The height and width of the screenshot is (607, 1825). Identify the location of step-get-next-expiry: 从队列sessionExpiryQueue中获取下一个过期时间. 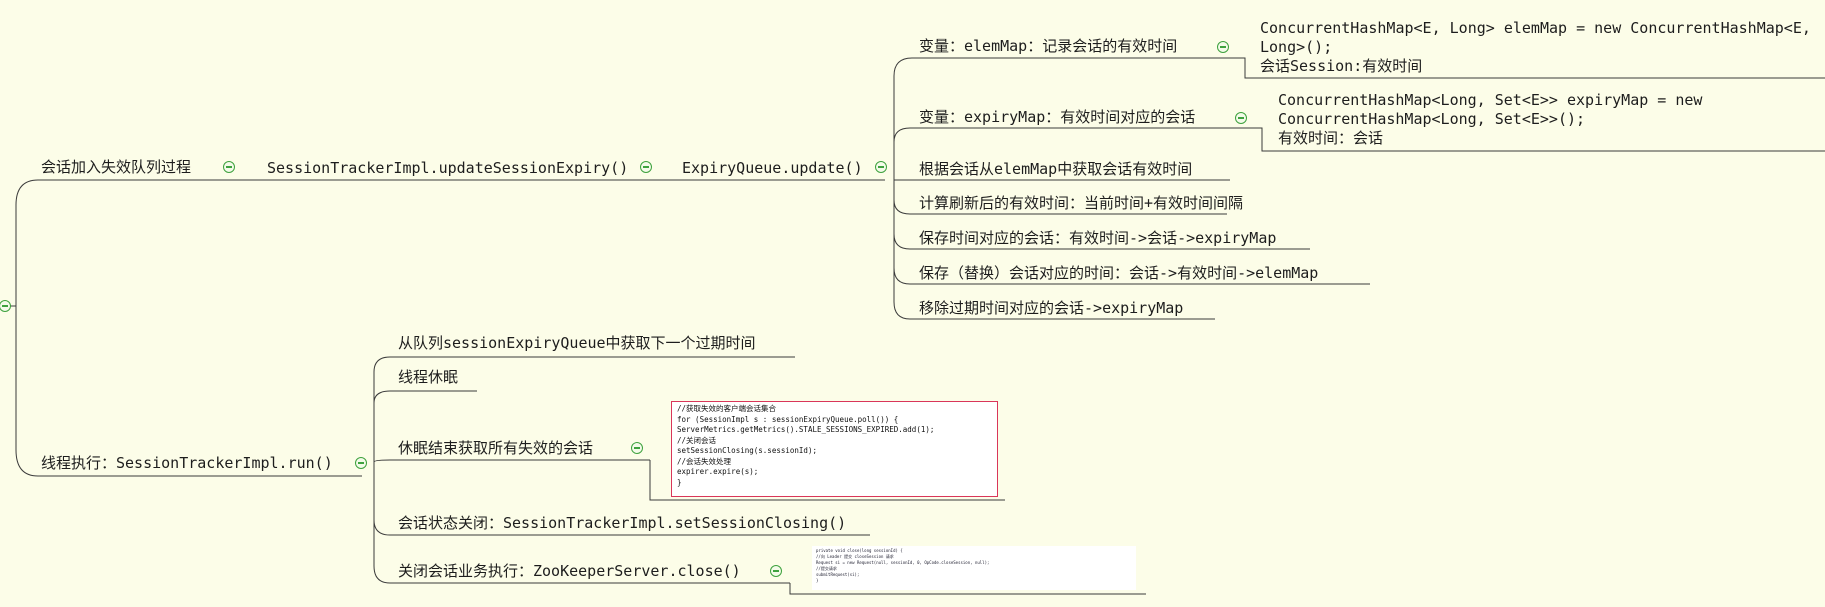
(577, 343).